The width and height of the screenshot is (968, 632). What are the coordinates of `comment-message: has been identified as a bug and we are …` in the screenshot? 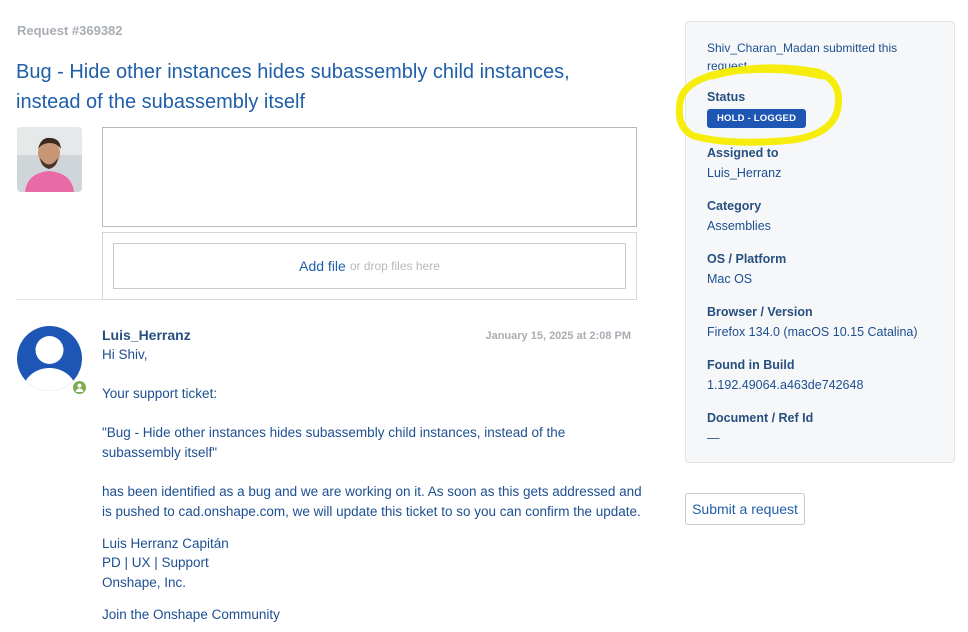 It's located at (372, 501).